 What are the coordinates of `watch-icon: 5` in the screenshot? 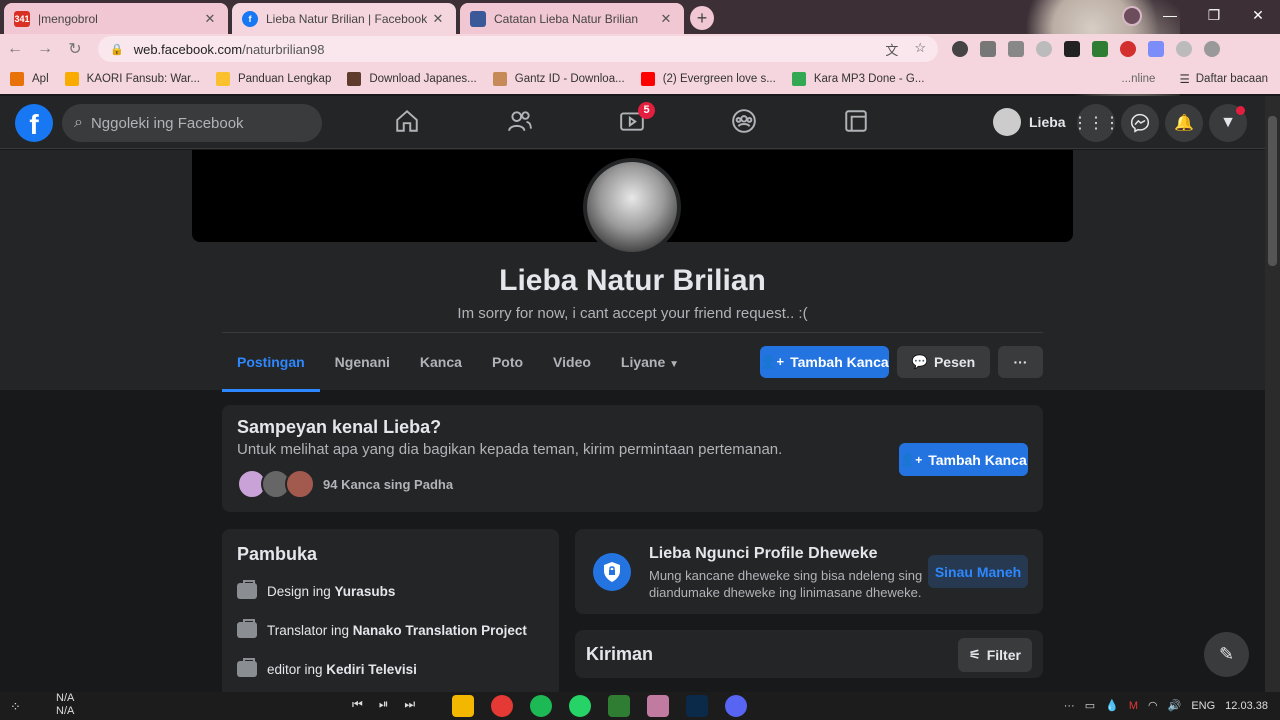 It's located at (637, 120).